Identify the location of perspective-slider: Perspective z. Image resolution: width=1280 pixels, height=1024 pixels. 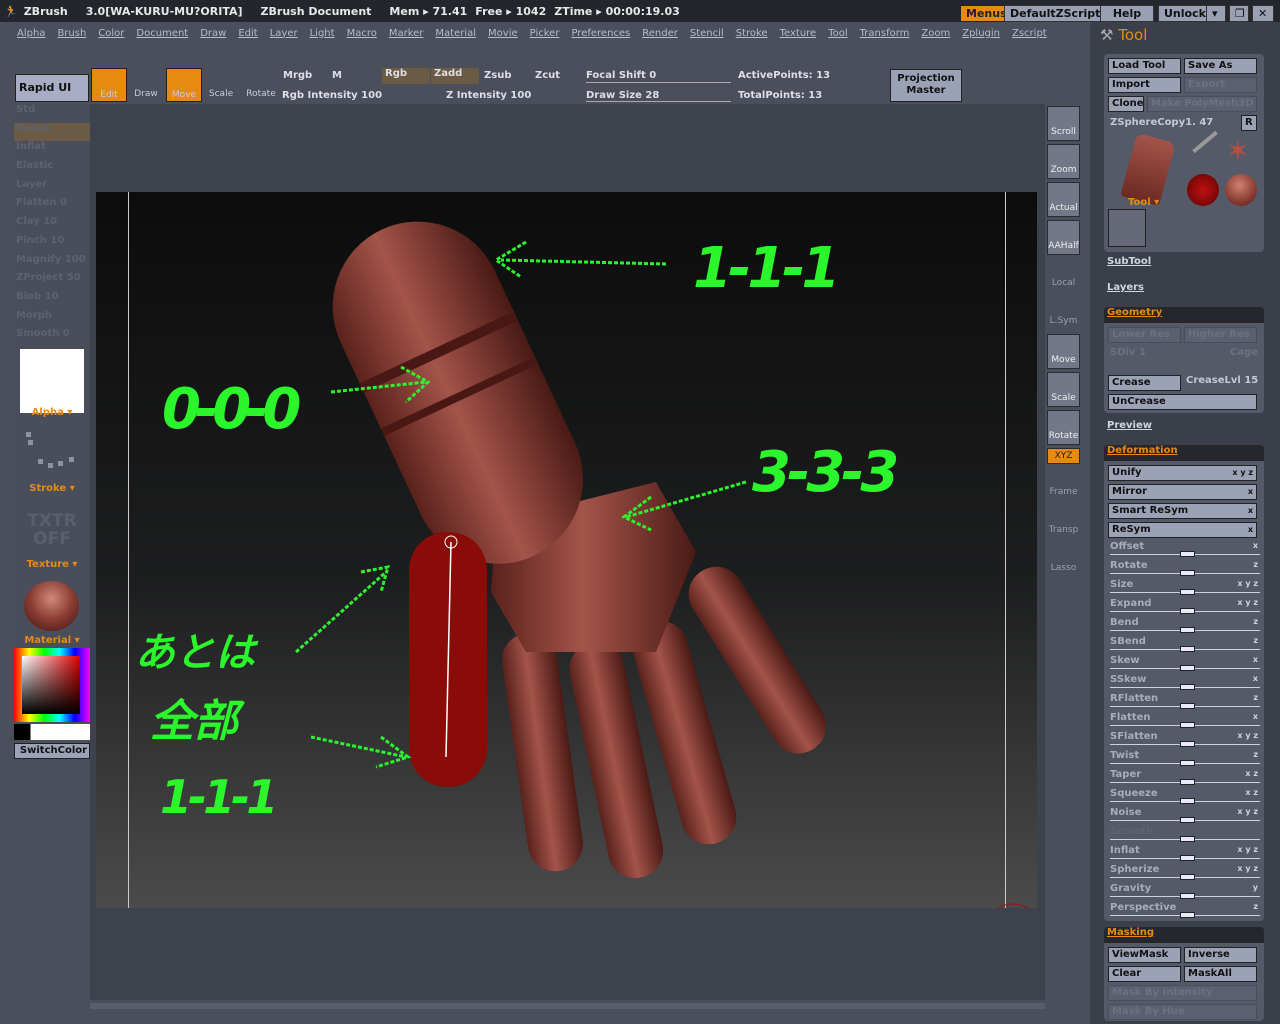
(1185, 911).